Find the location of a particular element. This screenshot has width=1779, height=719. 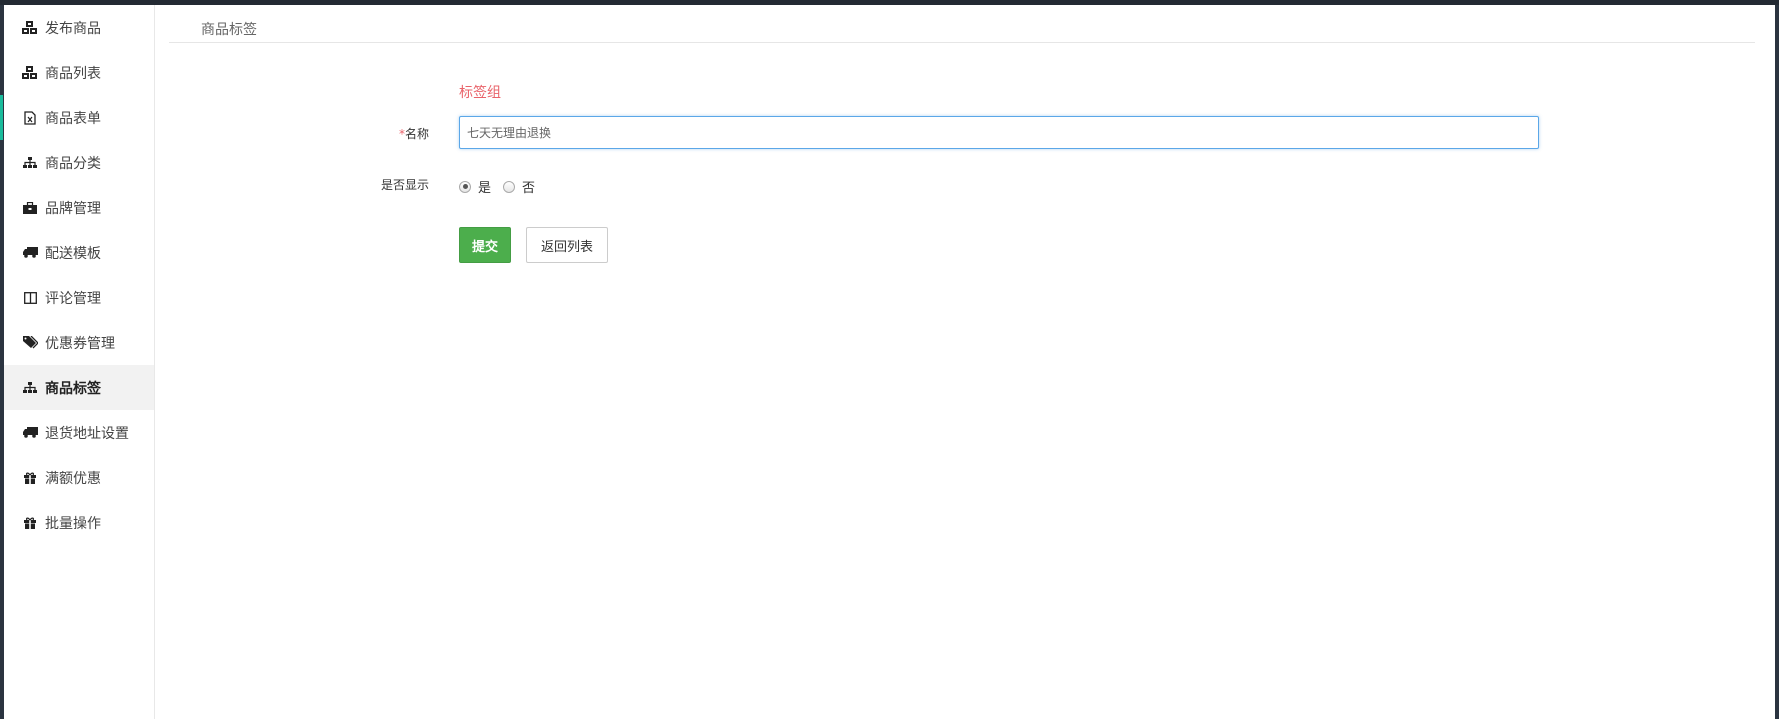

sidebar-item-return-address: 退货地址设置 is located at coordinates (79, 432).